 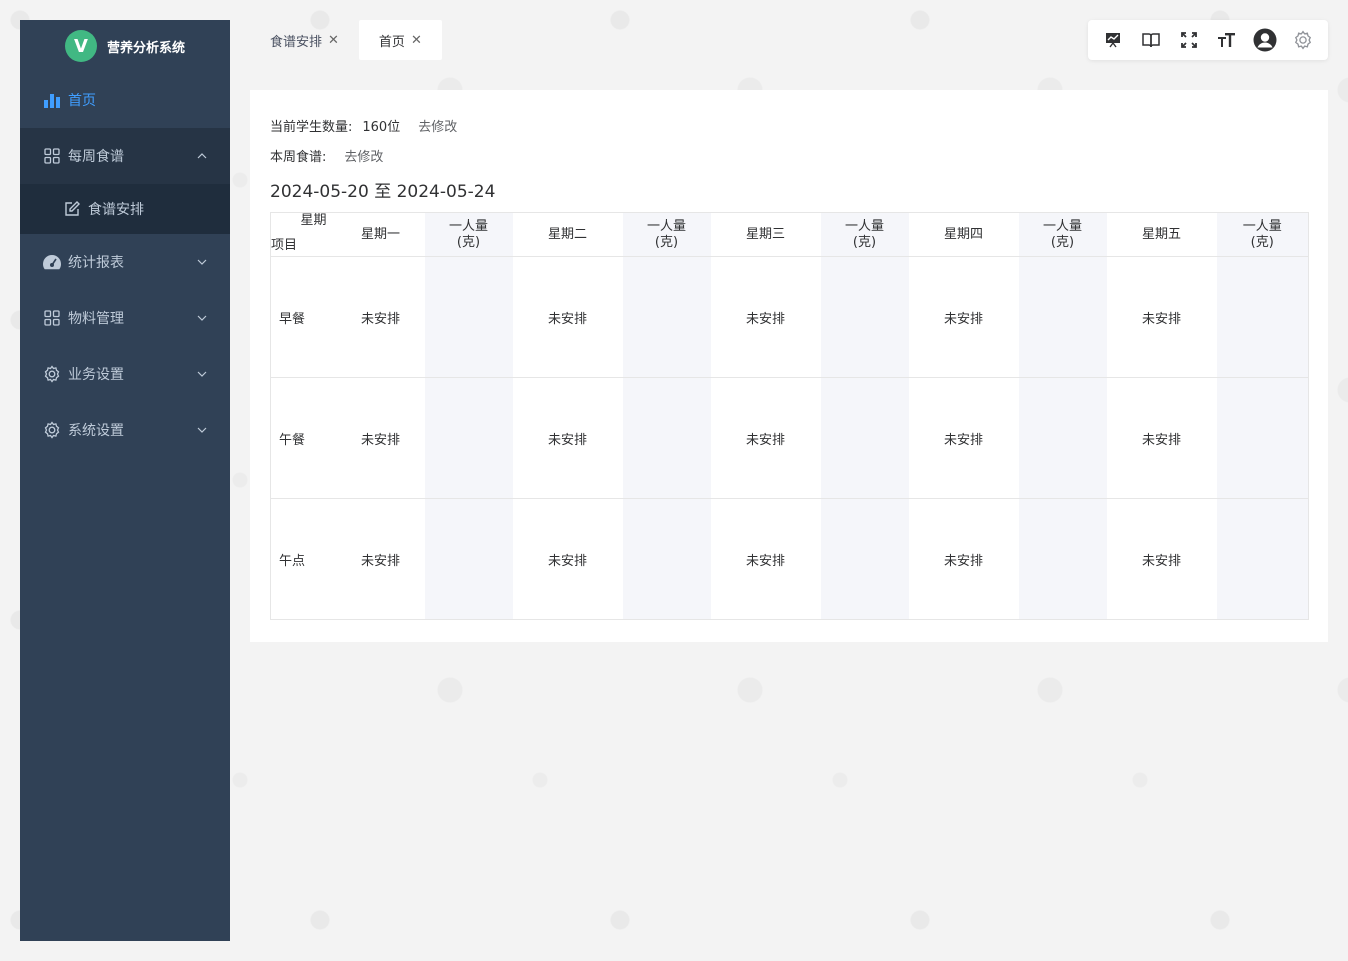 I want to click on sidebar-item-business-settings: 业务设置, so click(x=125, y=374).